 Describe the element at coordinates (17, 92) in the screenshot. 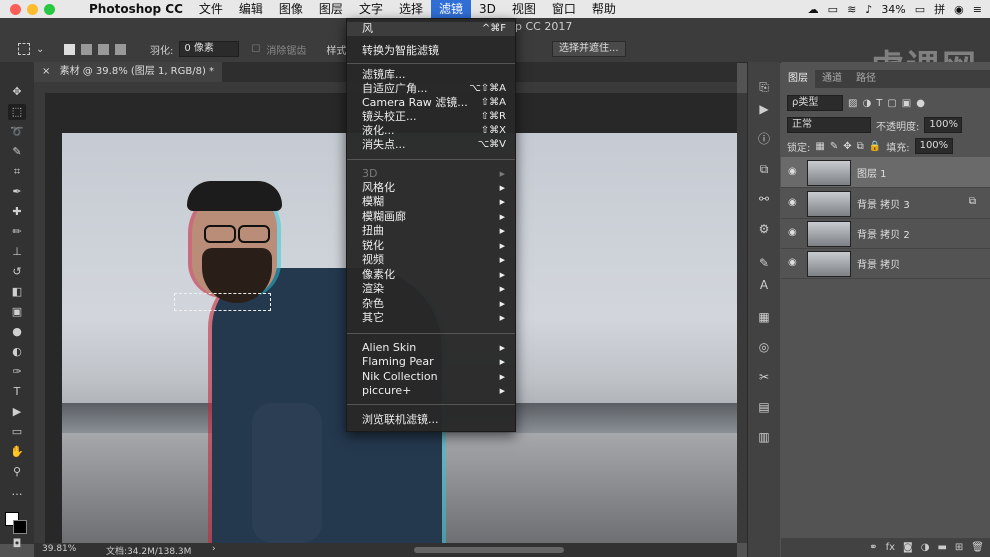

I see `move-tool-icon: ✥` at that location.